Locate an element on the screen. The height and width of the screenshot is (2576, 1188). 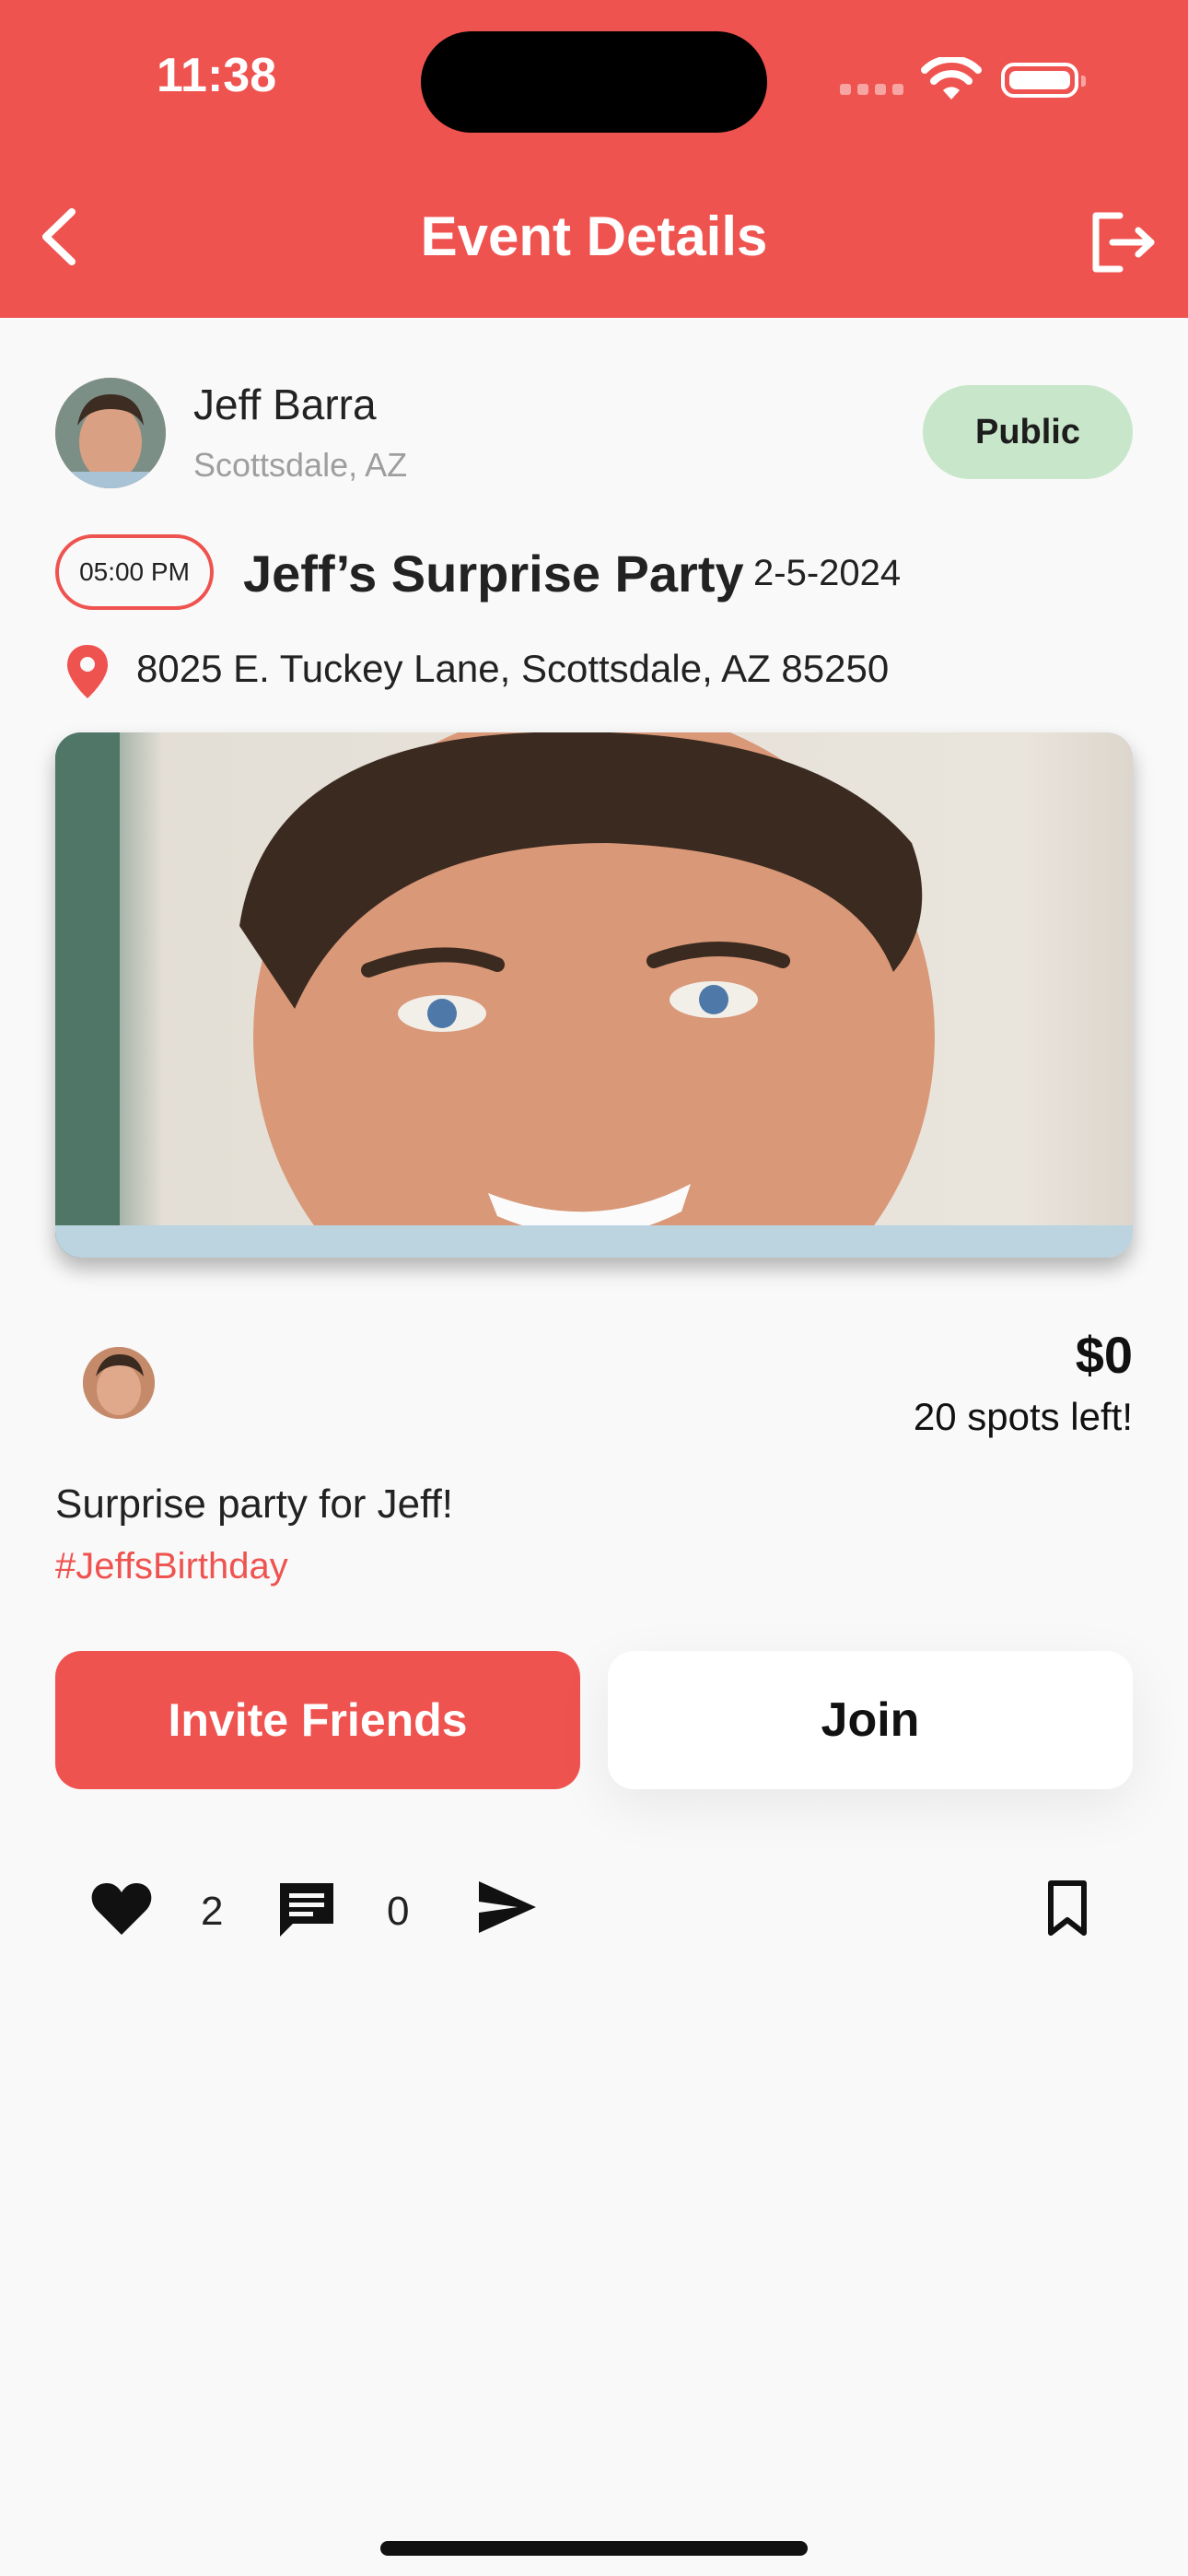
host-avatar is located at coordinates (111, 433).